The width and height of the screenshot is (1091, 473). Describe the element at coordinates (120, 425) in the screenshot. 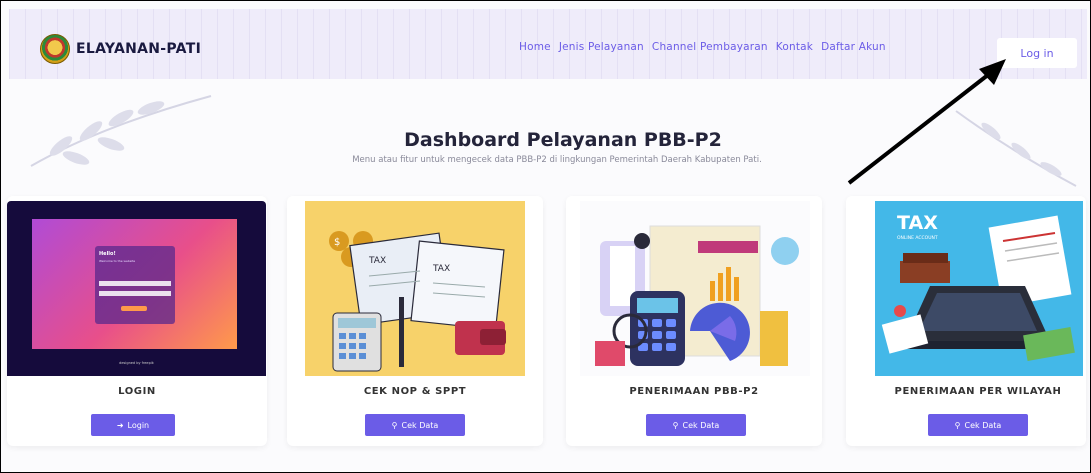

I see `sign-in-icon: ➜` at that location.